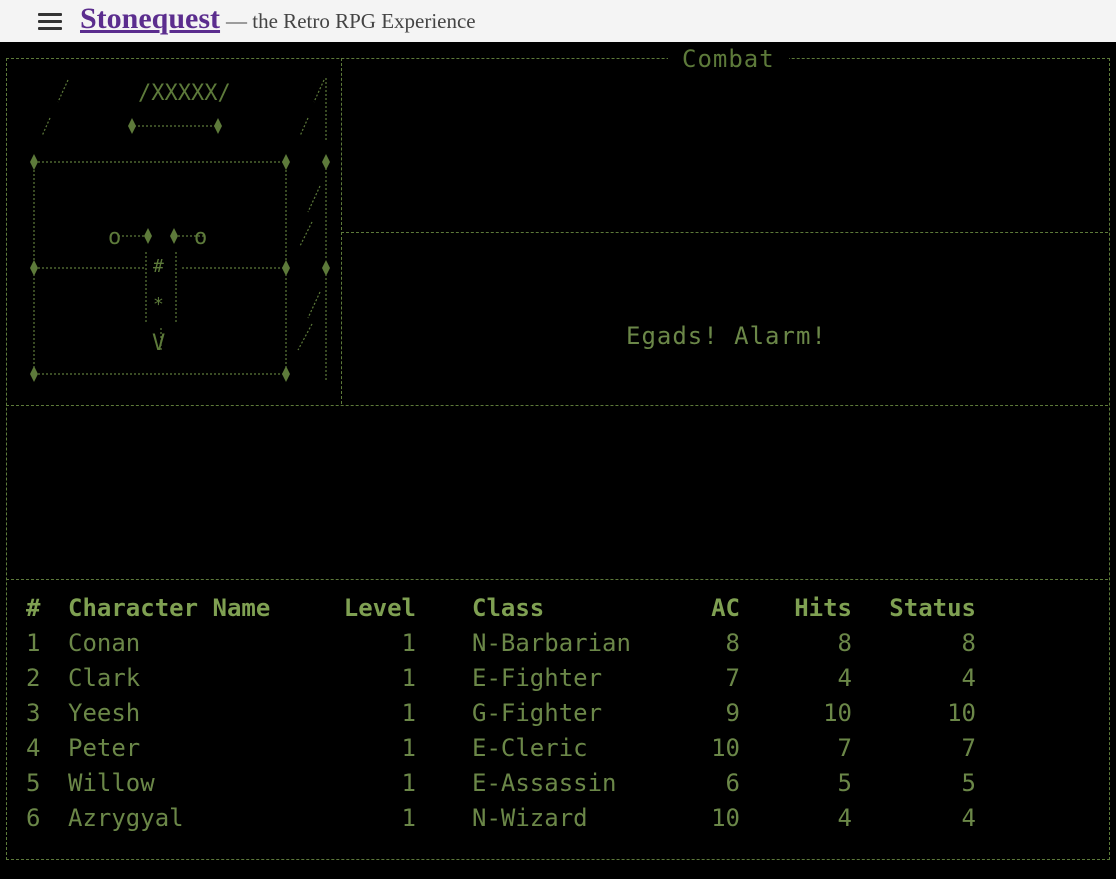 Image resolution: width=1116 pixels, height=879 pixels. Describe the element at coordinates (537, 713) in the screenshot. I see `char-class: G-Fighter` at that location.